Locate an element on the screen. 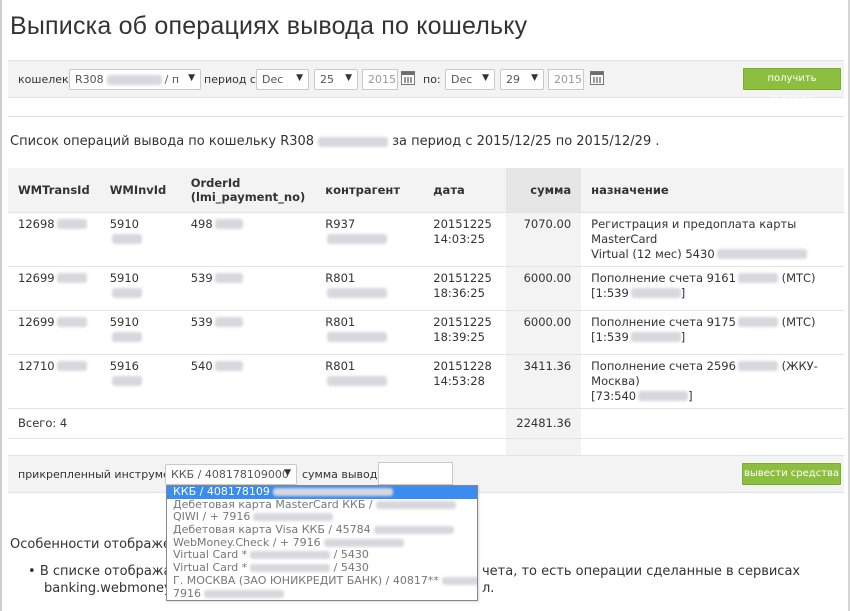 This screenshot has width=850, height=611. total-empty is located at coordinates (712, 423).